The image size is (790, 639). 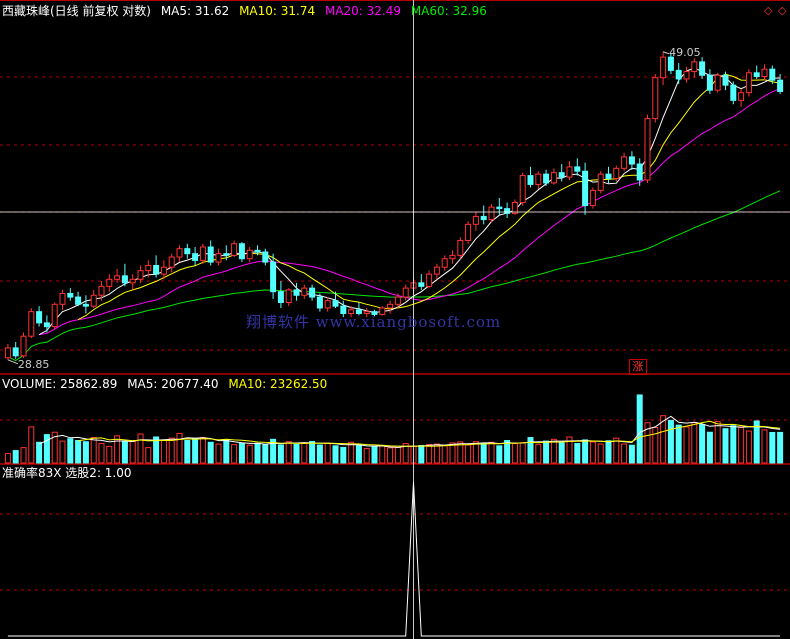 What do you see at coordinates (277, 11) in the screenshot?
I see `ma10-value: MA10: 31.74` at bounding box center [277, 11].